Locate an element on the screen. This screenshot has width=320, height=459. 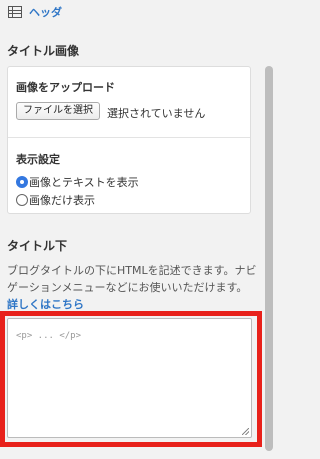
radio-image-only: 画像だけ表示 is located at coordinates (55, 200).